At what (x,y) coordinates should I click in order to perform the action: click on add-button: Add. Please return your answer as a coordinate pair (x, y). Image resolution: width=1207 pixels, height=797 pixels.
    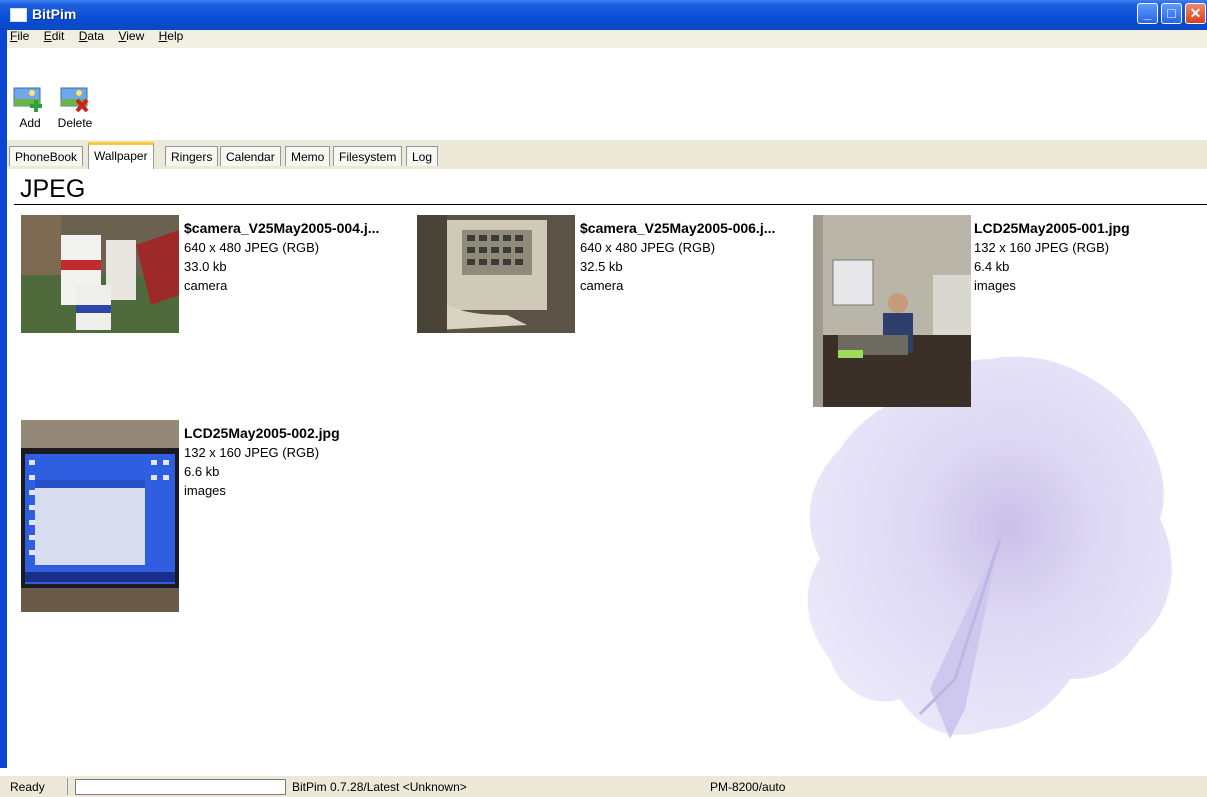
    Looking at the image, I should click on (30, 107).